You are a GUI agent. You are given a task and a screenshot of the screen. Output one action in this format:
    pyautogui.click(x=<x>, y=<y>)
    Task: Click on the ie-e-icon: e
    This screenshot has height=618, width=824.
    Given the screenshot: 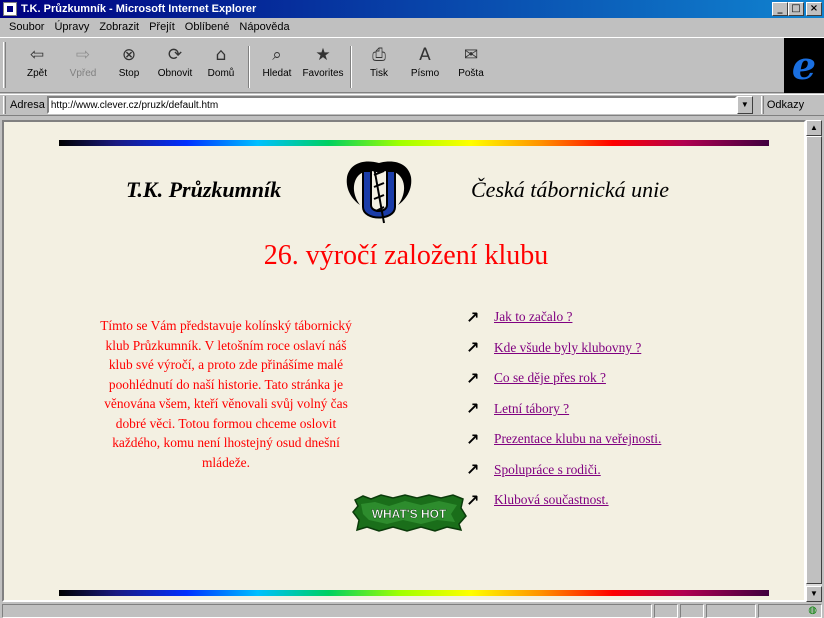 What is the action you would take?
    pyautogui.click(x=804, y=65)
    